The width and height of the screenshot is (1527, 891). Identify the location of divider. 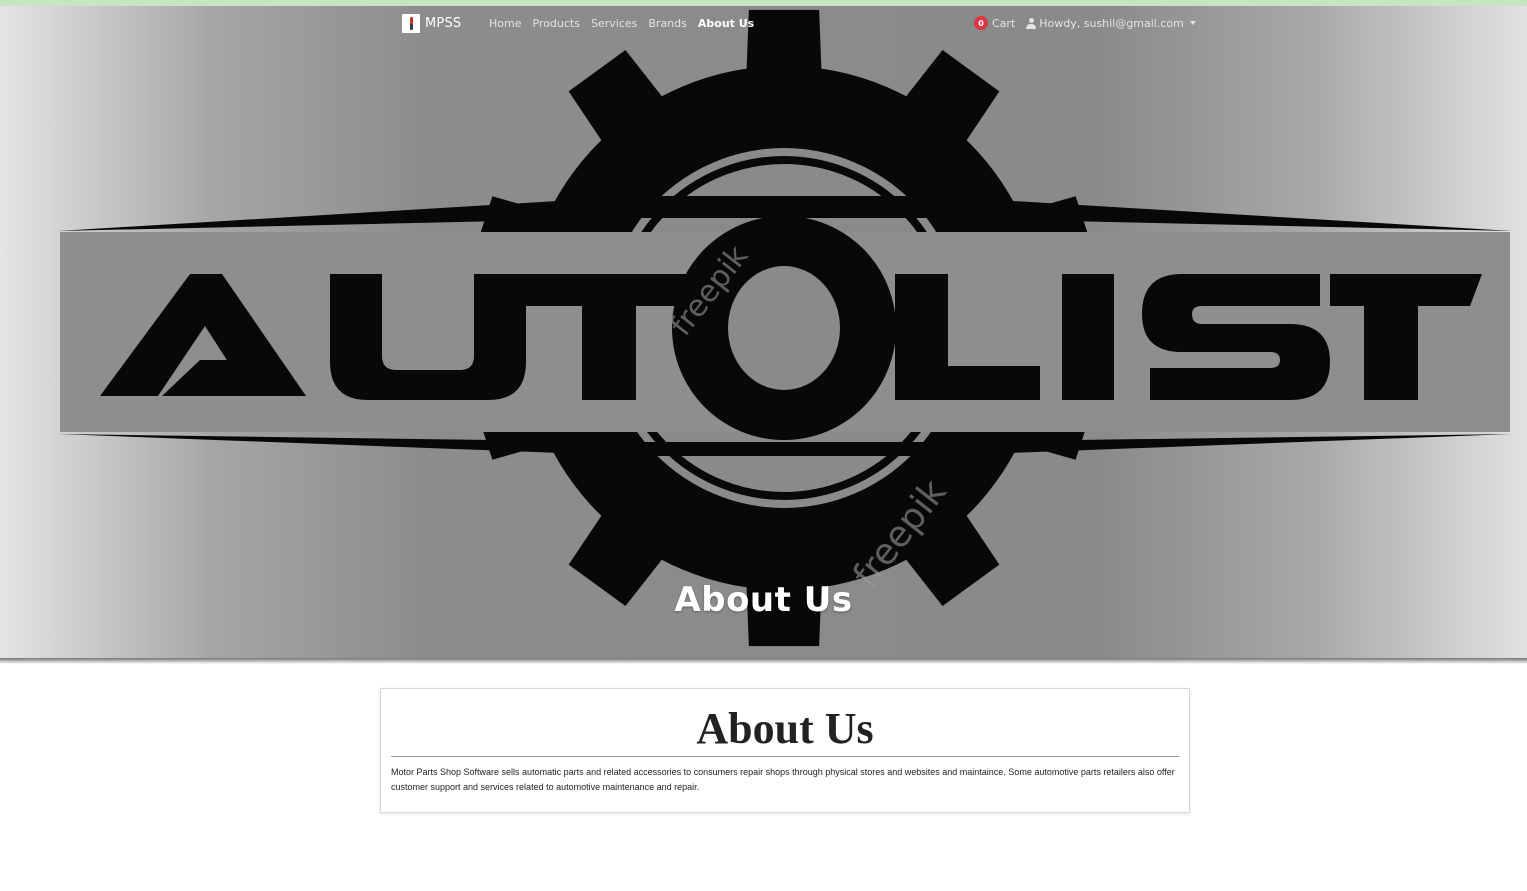
(785, 756).